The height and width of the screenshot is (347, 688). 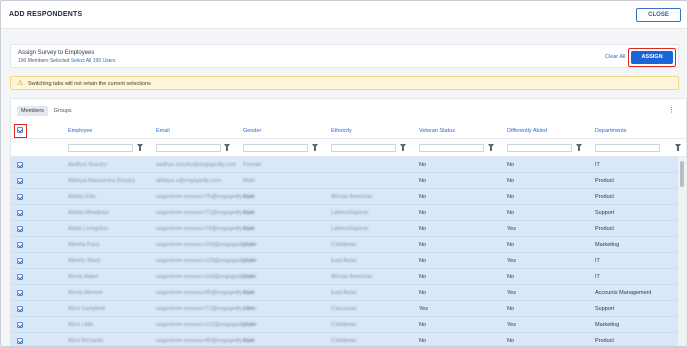 I want to click on departments-filter-input, so click(x=627, y=148).